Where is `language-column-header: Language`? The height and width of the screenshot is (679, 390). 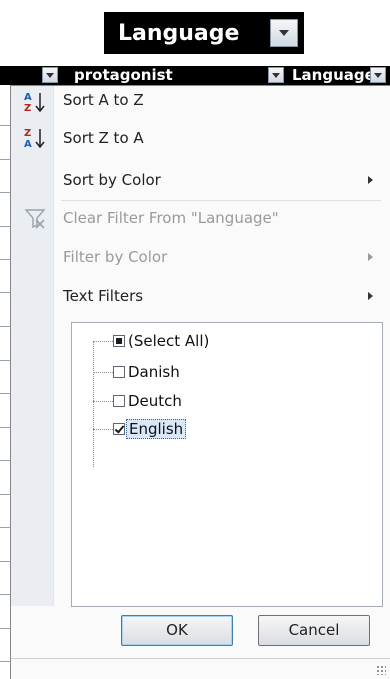 language-column-header: Language is located at coordinates (204, 33).